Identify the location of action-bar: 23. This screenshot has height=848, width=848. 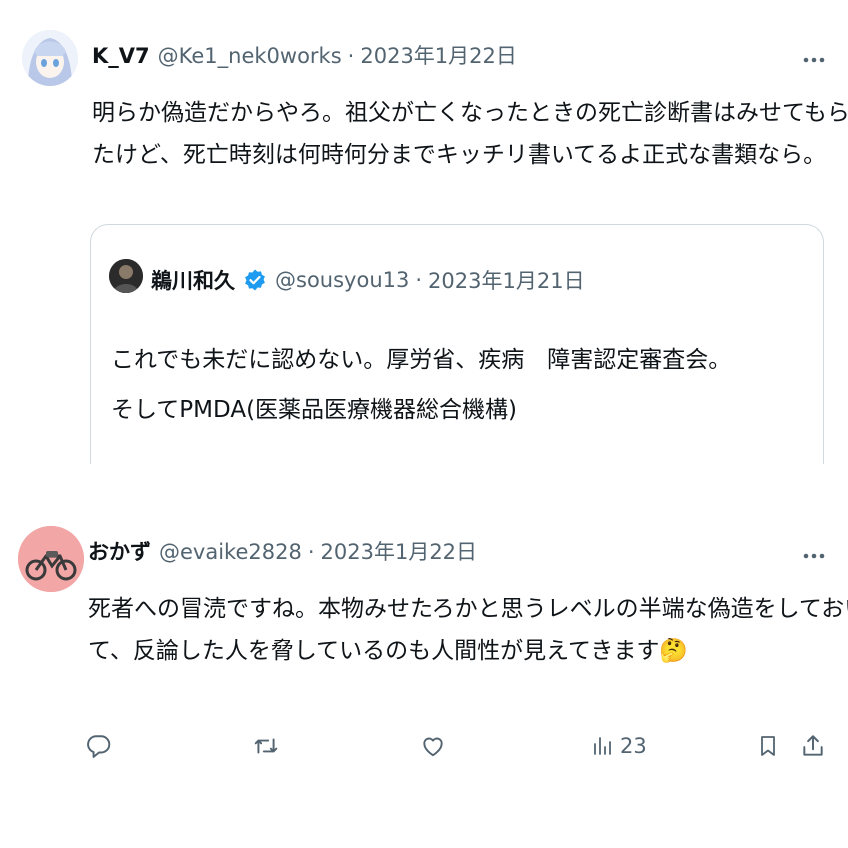
(424, 746).